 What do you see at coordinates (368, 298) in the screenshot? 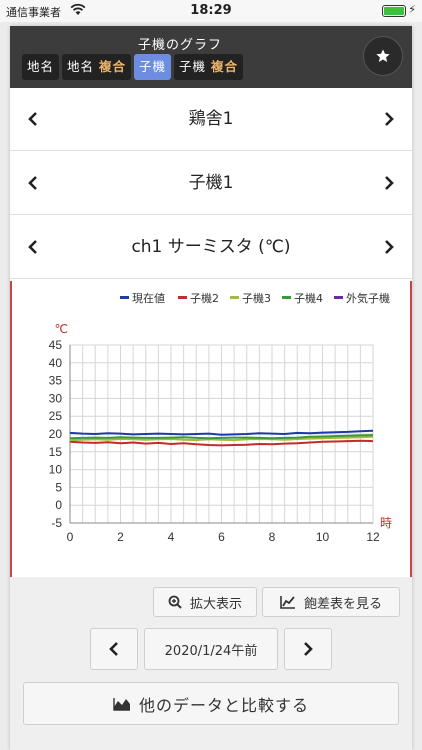
I see `legend-label: 外気子機` at bounding box center [368, 298].